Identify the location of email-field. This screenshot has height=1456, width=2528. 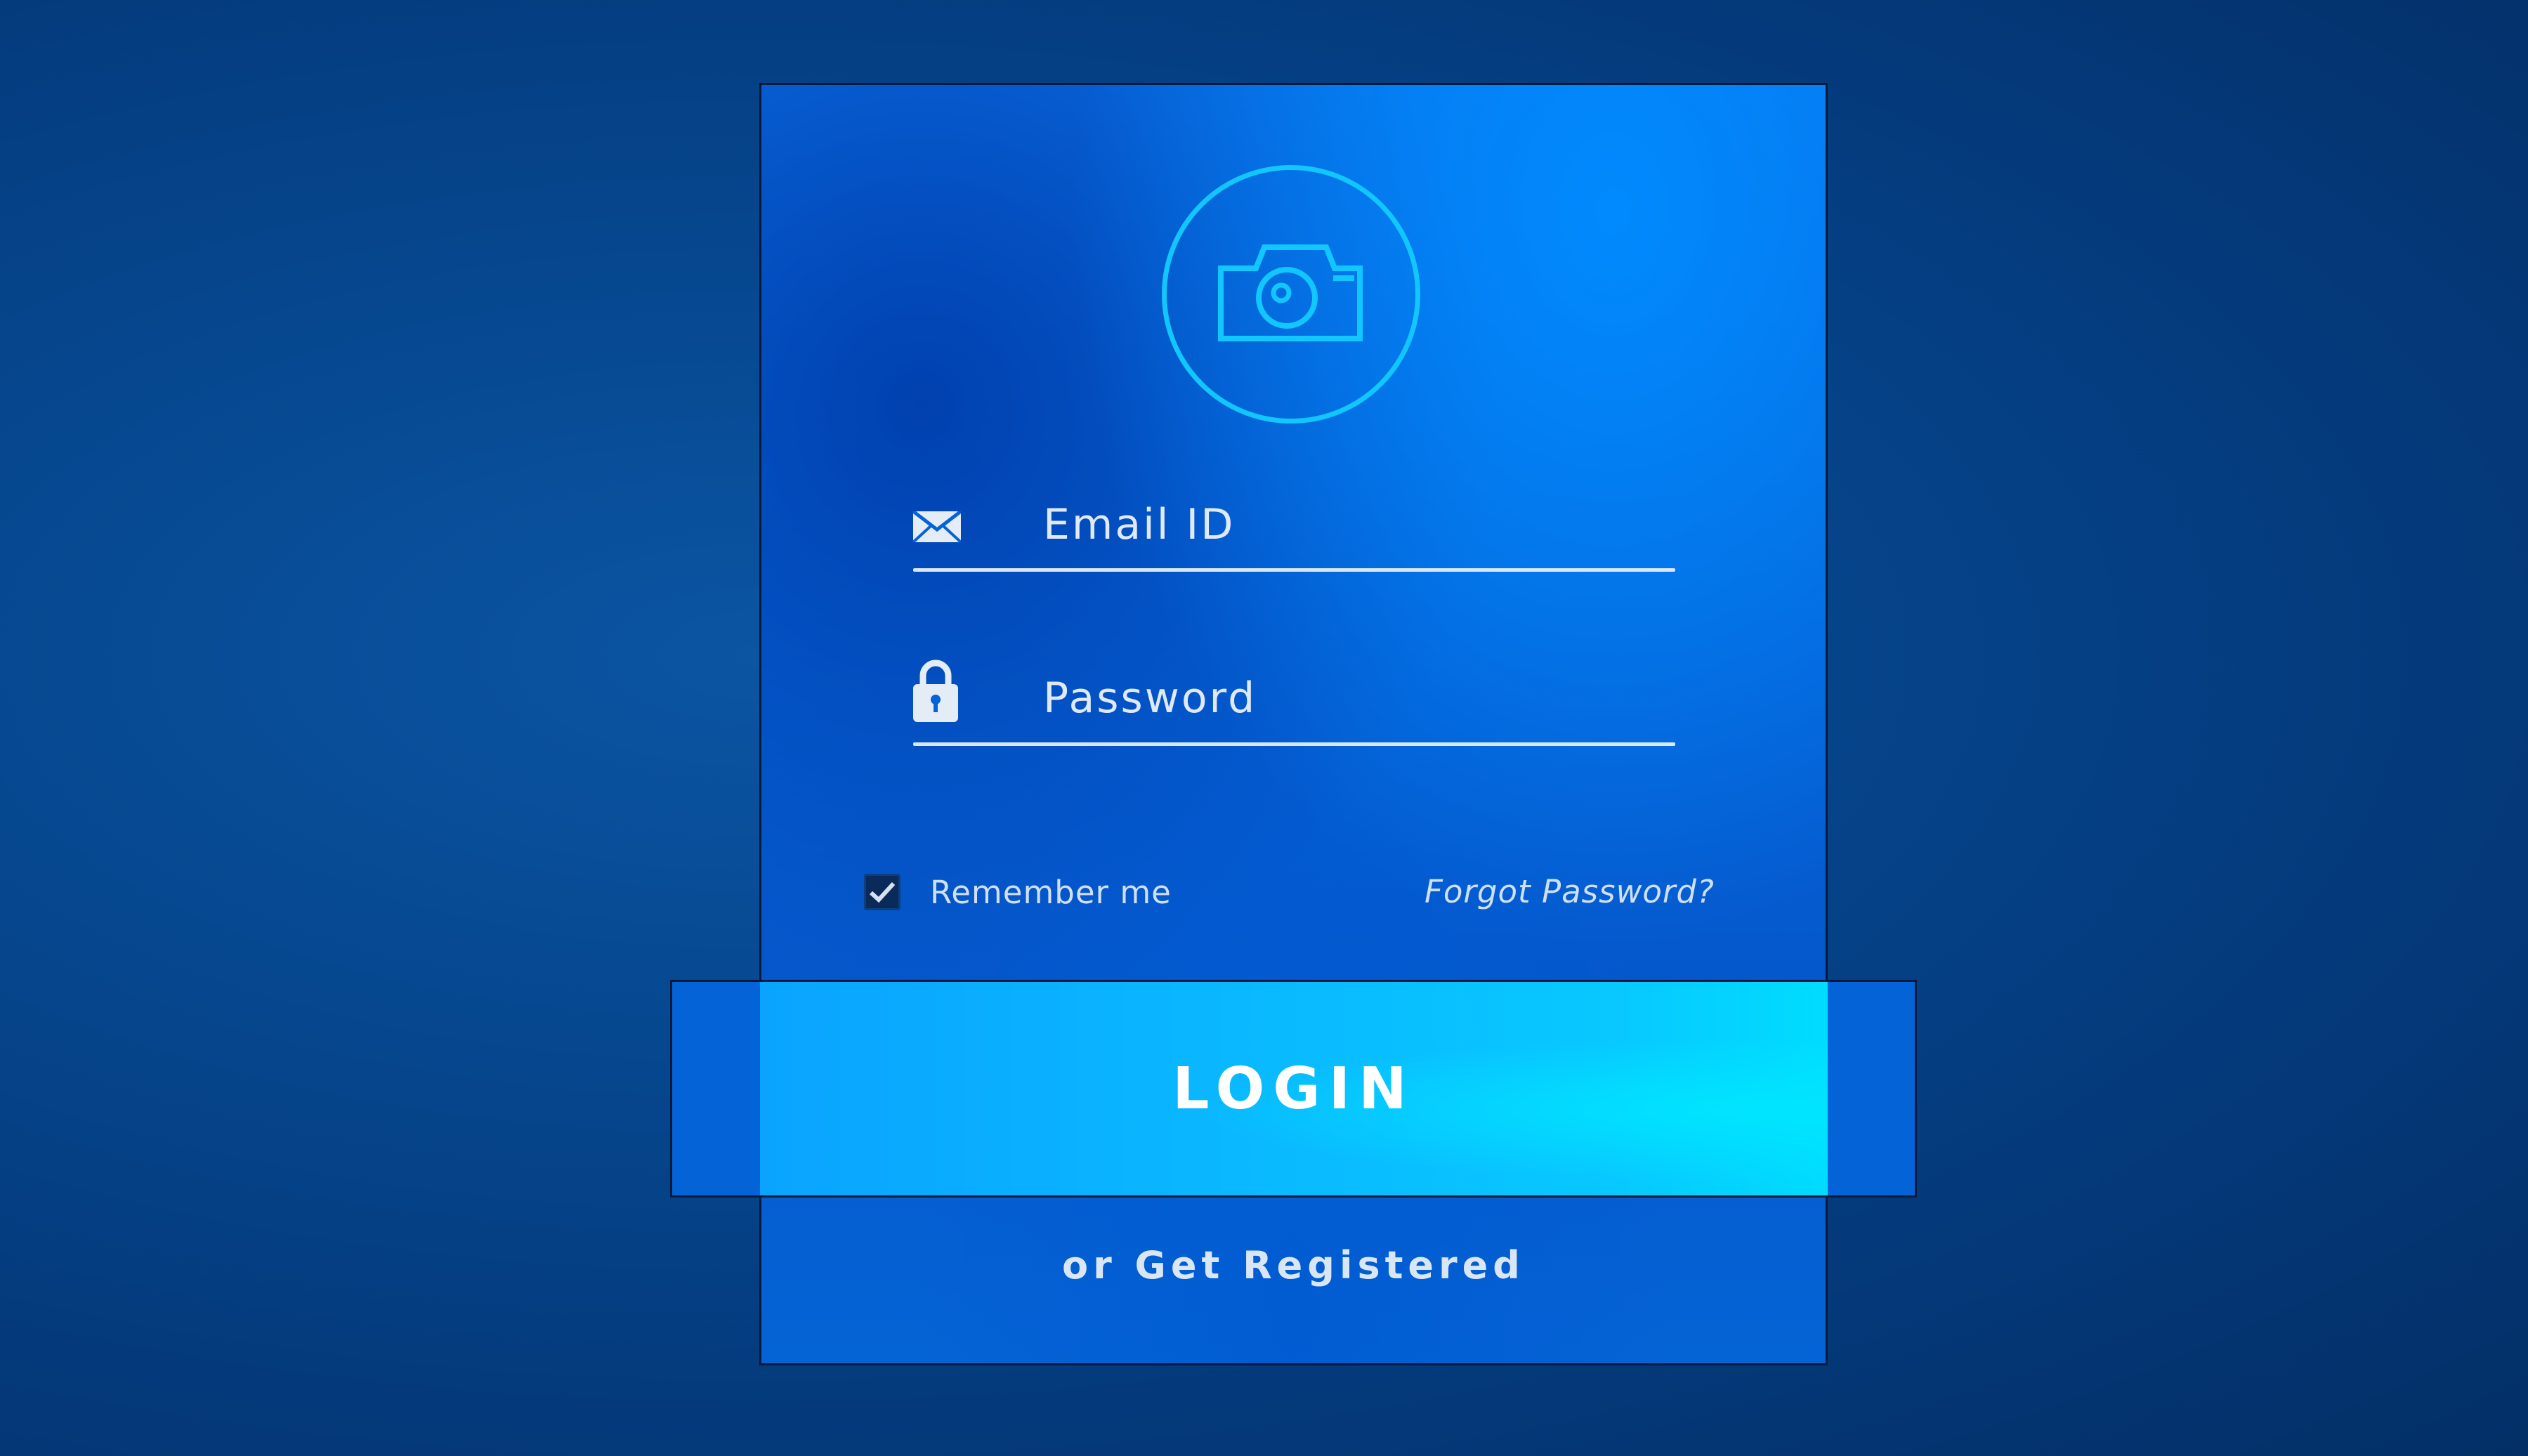
(1294, 525).